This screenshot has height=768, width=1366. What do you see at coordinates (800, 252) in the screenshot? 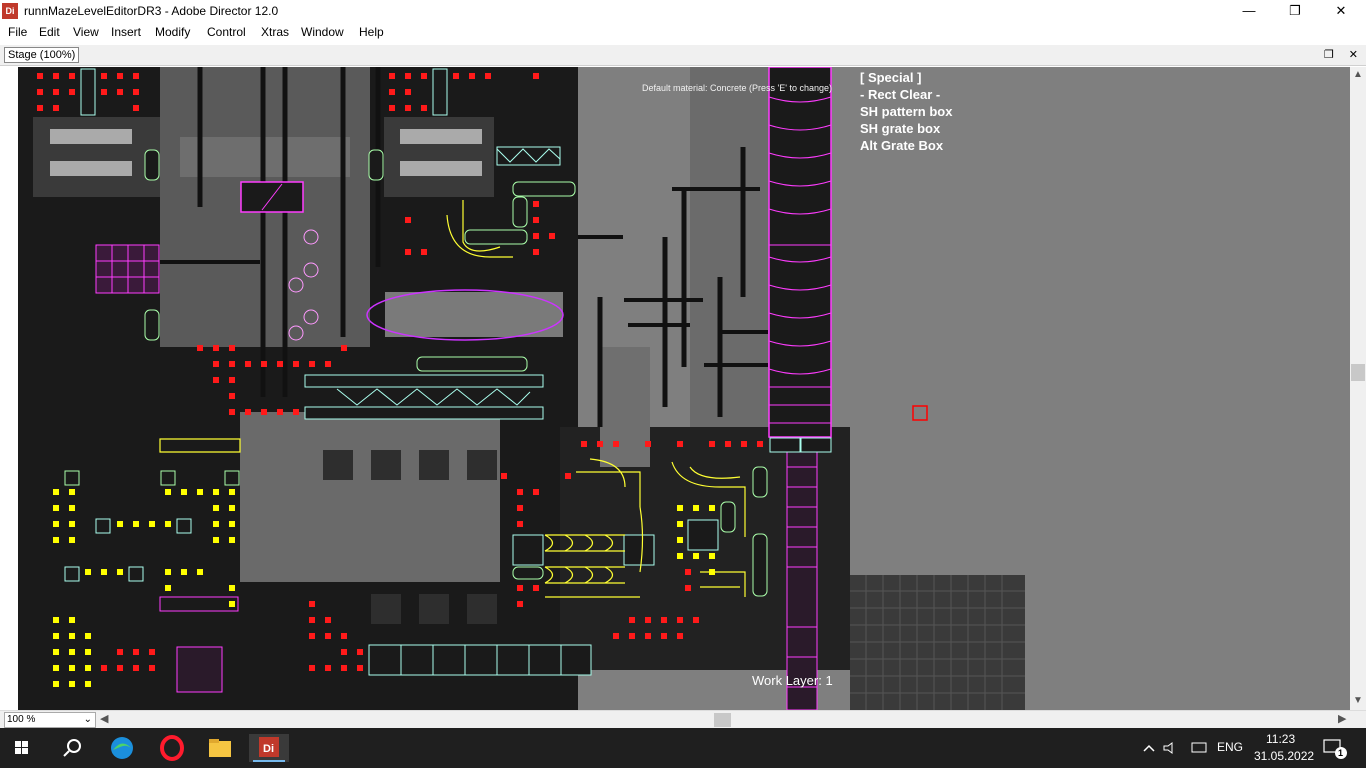
I see `magenta-pipe-column` at bounding box center [800, 252].